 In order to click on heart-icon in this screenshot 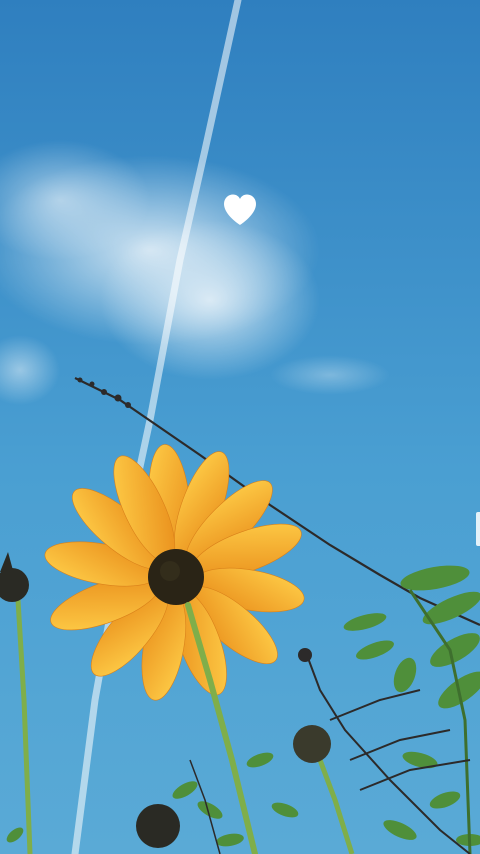, I will do `click(240, 210)`.